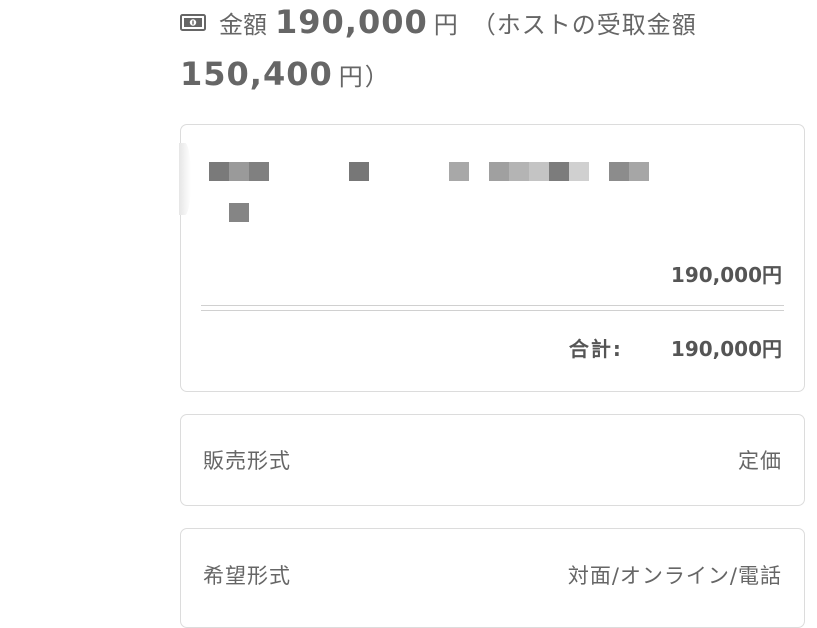  Describe the element at coordinates (247, 576) in the screenshot. I see `preferred-format-label: 希望形式` at that location.